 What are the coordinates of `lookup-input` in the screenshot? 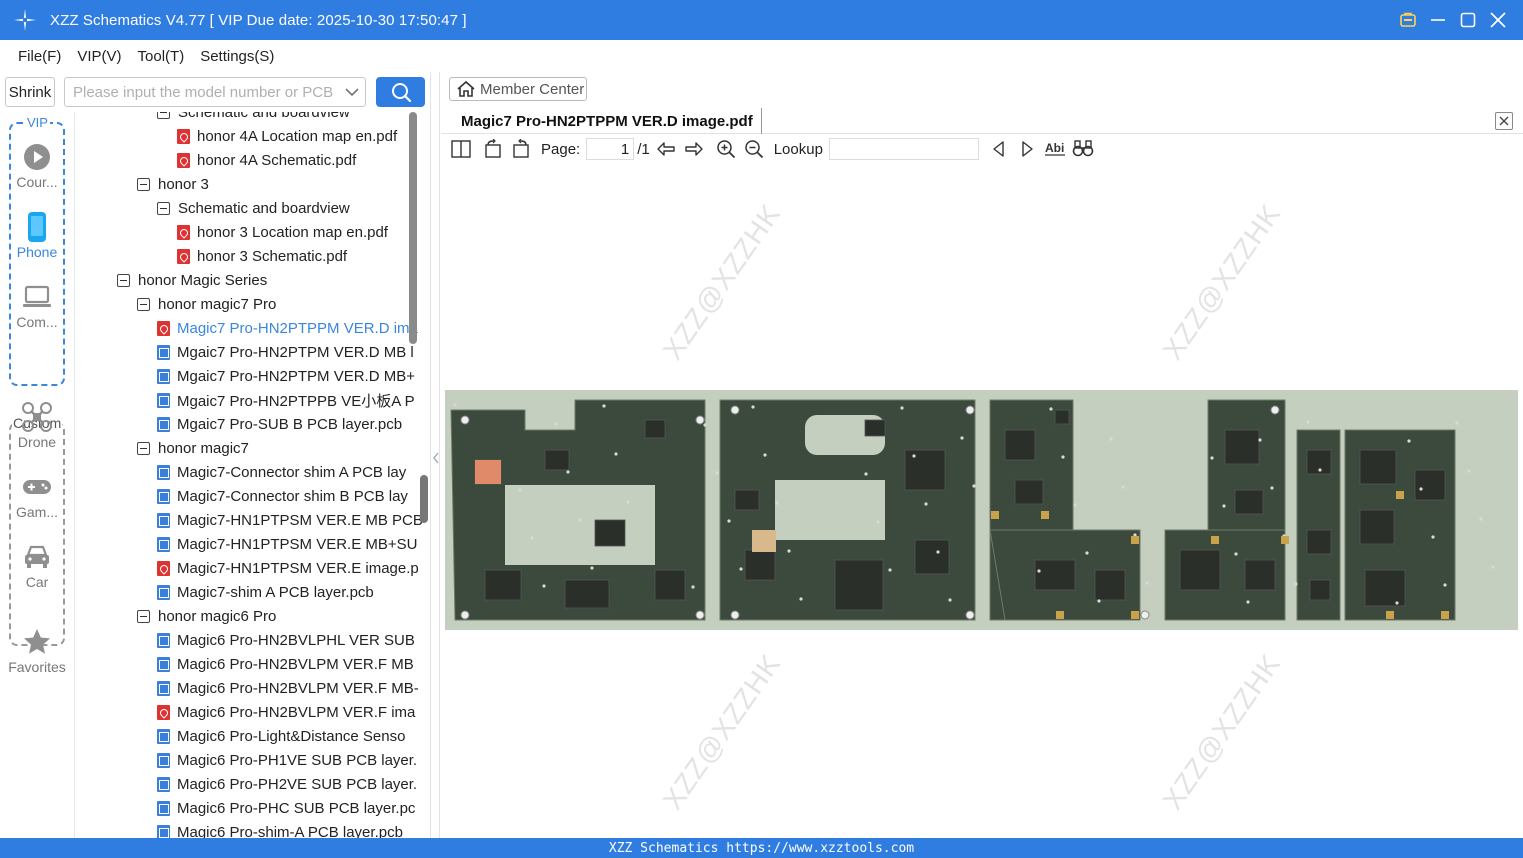 It's located at (903, 149).